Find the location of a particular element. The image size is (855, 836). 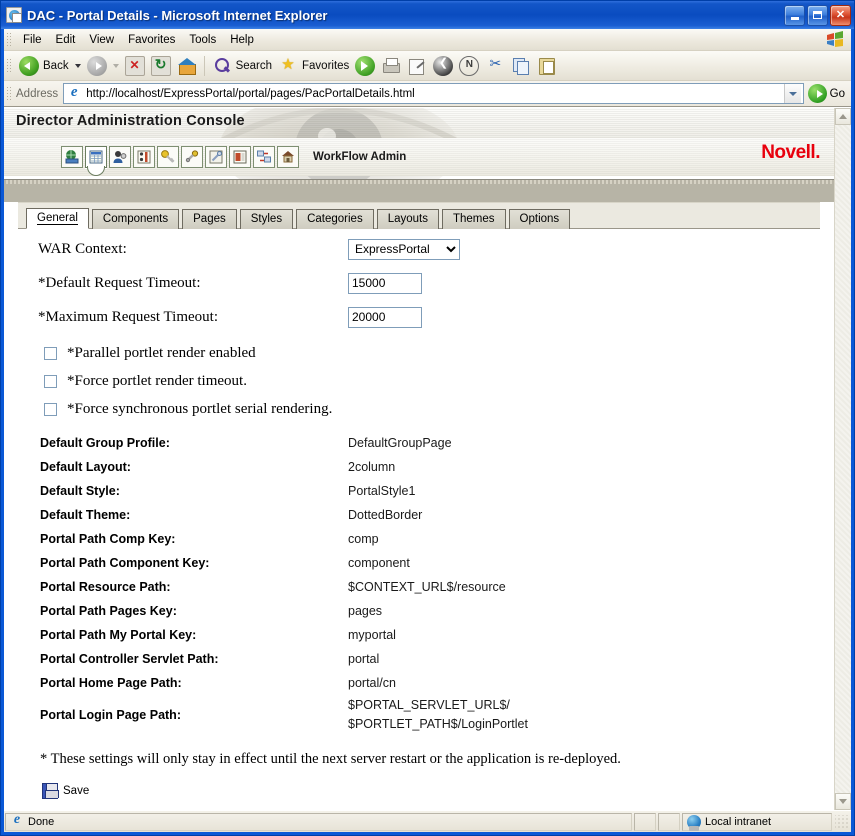

vertical-scrollbar is located at coordinates (842, 459).